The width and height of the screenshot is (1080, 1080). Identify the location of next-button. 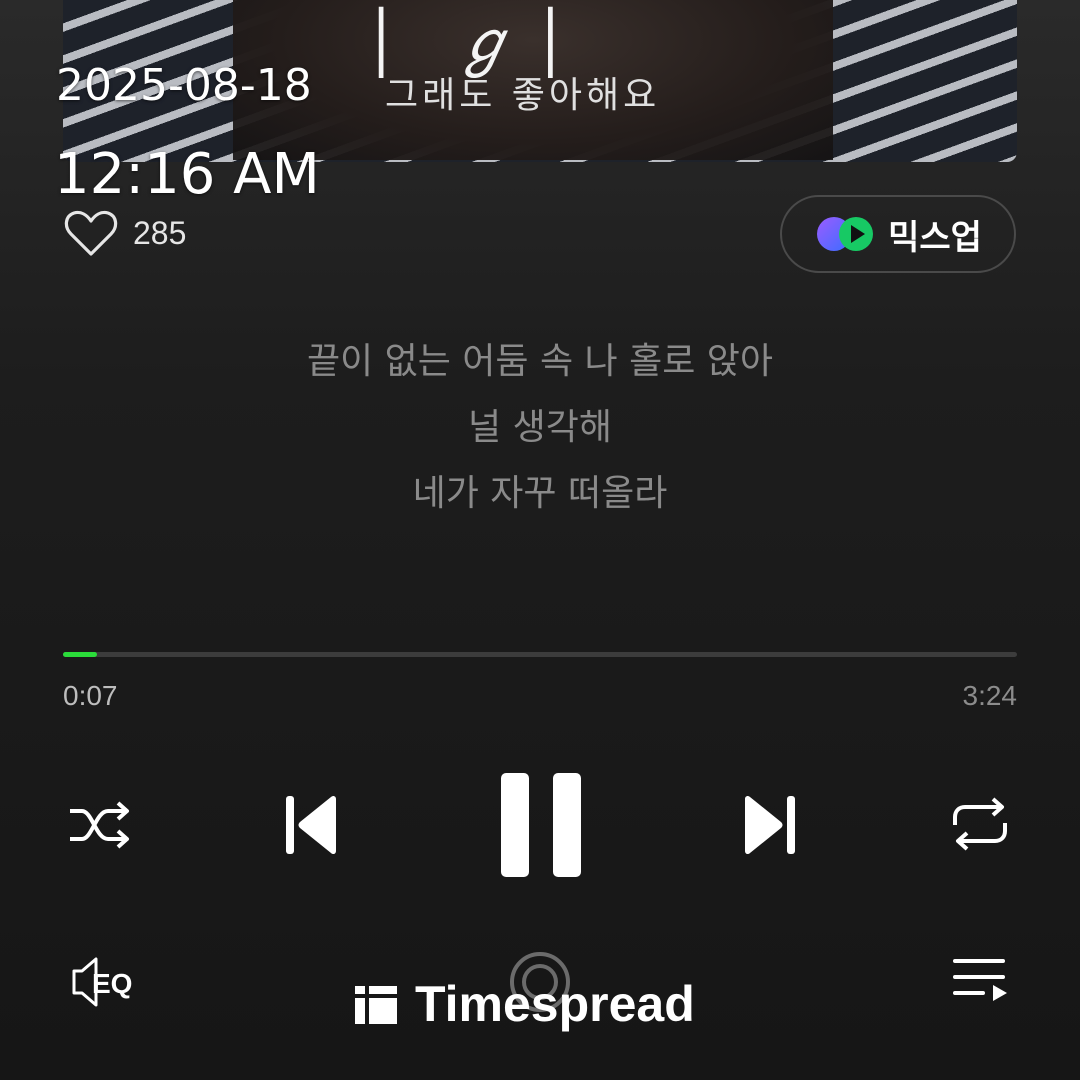
(769, 825).